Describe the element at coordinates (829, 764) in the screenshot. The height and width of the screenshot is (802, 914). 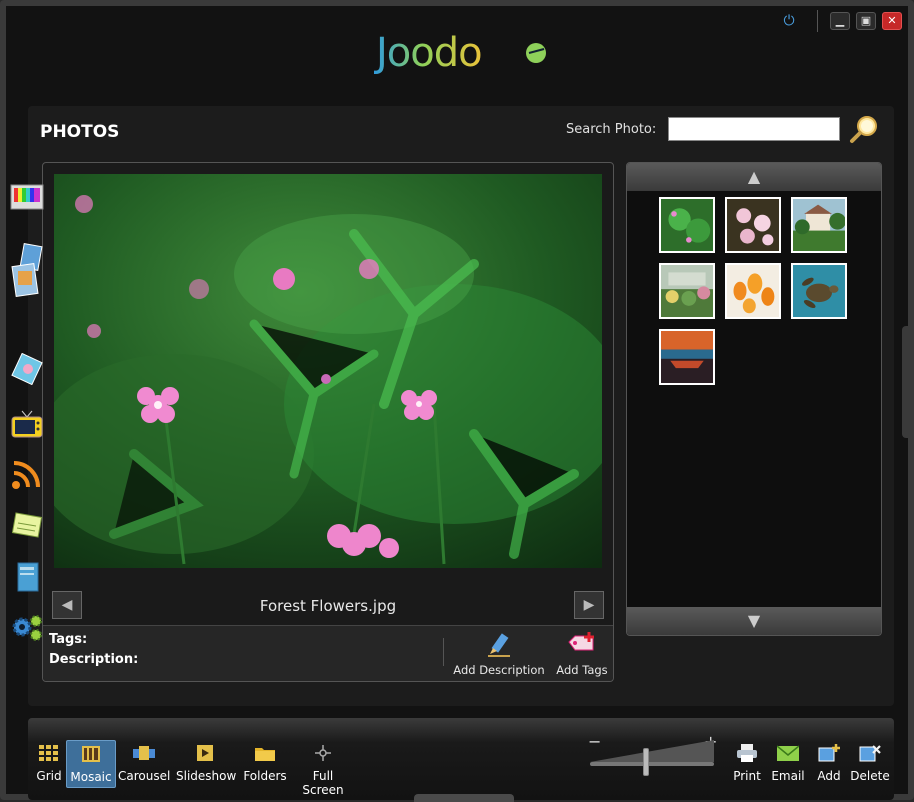
I see `add-button: Add` at that location.